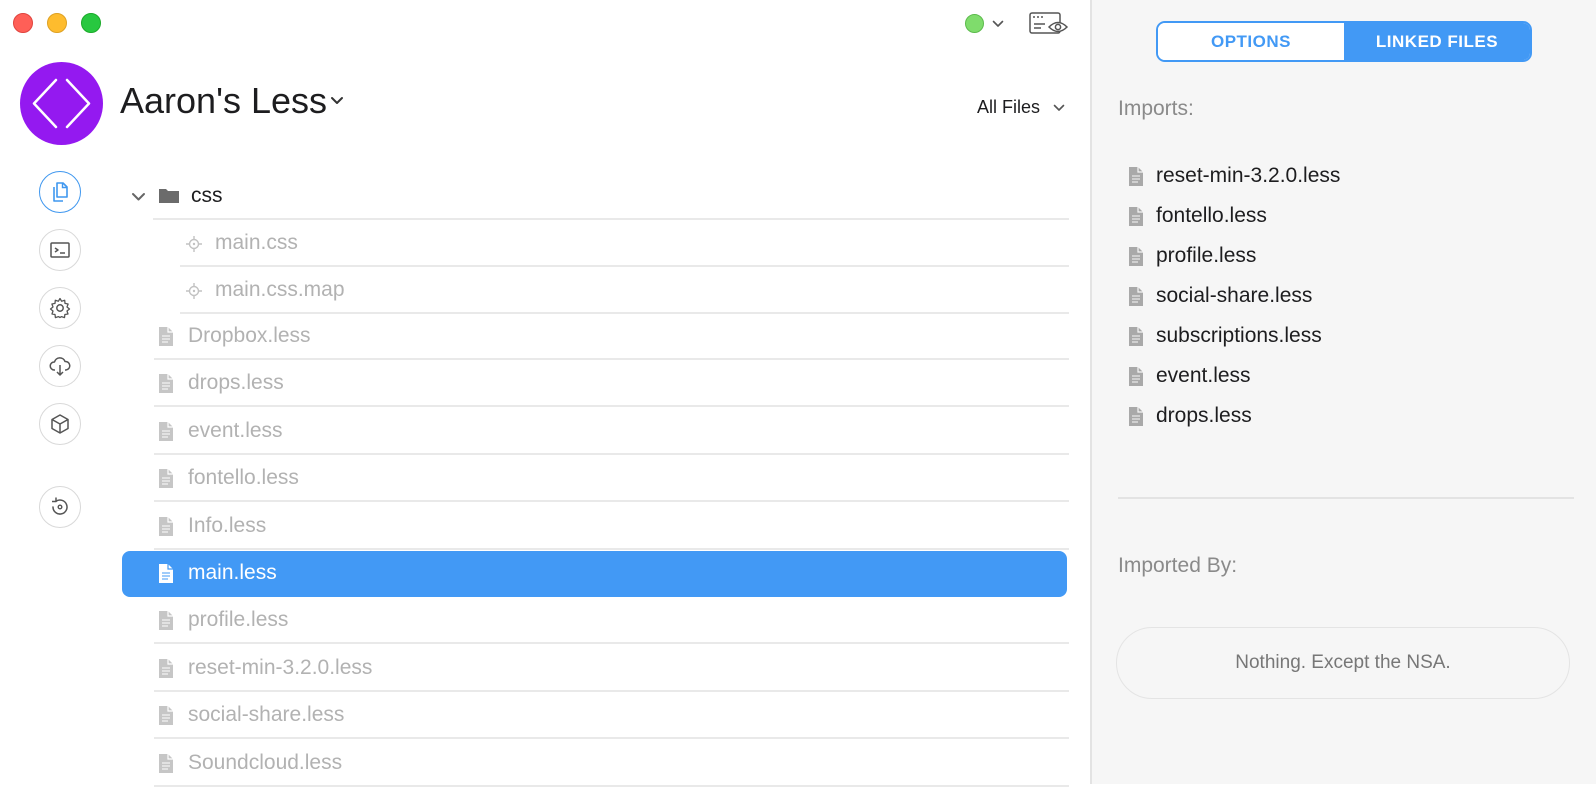 The width and height of the screenshot is (1596, 787). What do you see at coordinates (249, 335) in the screenshot?
I see `file-name: Dropbox.less` at bounding box center [249, 335].